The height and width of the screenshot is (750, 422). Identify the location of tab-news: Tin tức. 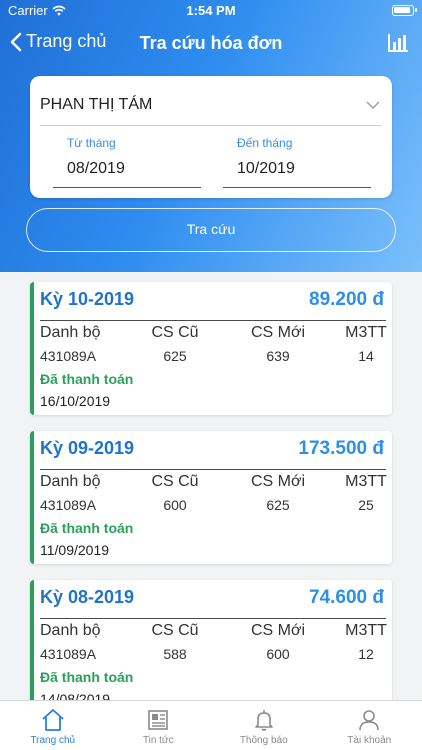
(159, 725).